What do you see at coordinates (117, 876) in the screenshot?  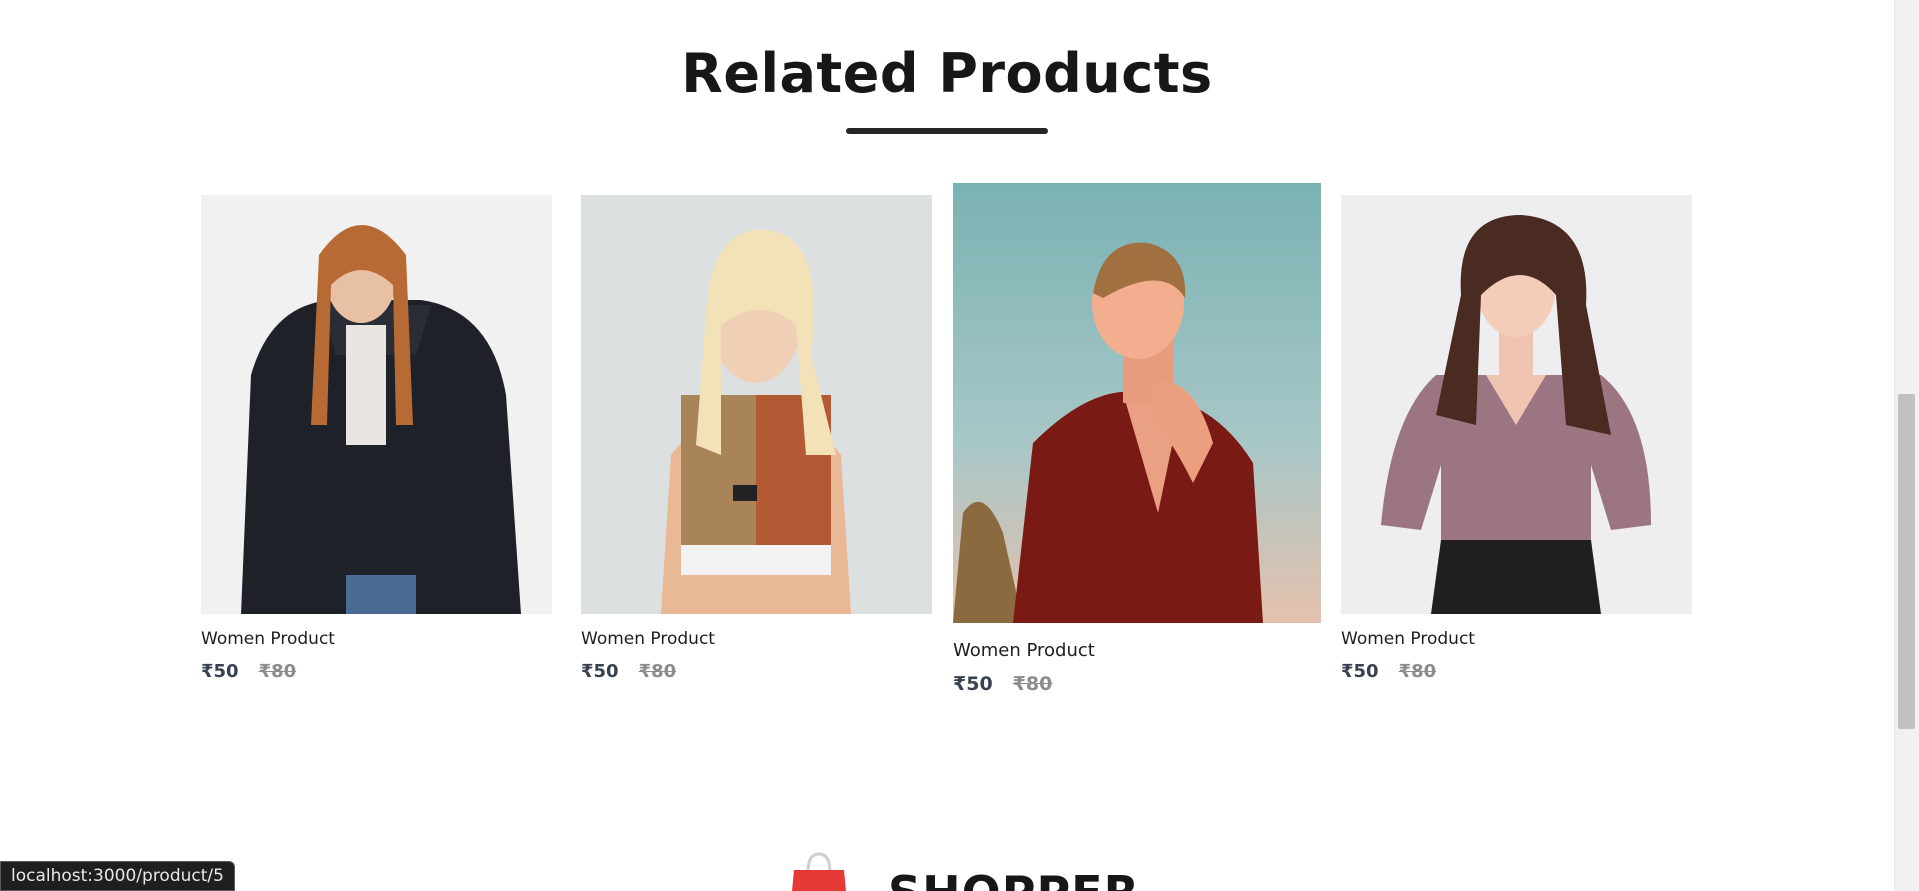 I see `status-bar-url: localhost:3000/product/5` at bounding box center [117, 876].